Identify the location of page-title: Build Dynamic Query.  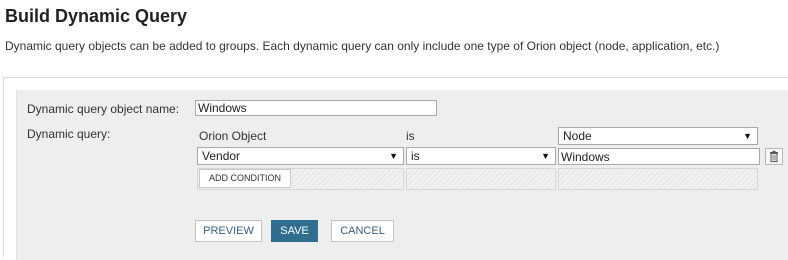
(96, 16).